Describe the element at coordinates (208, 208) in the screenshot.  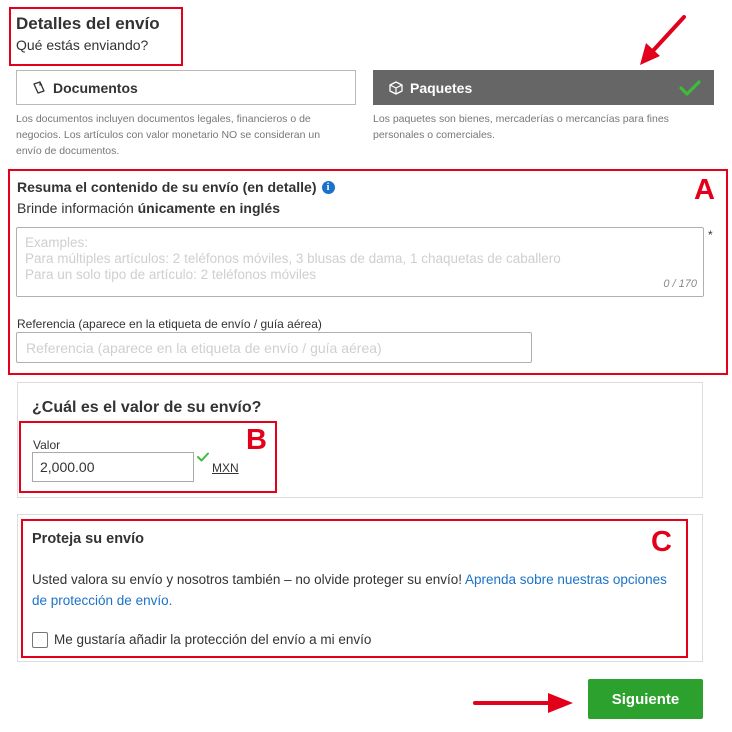
I see `contents-subtitle-emphasis: únicamente en inglés` at that location.